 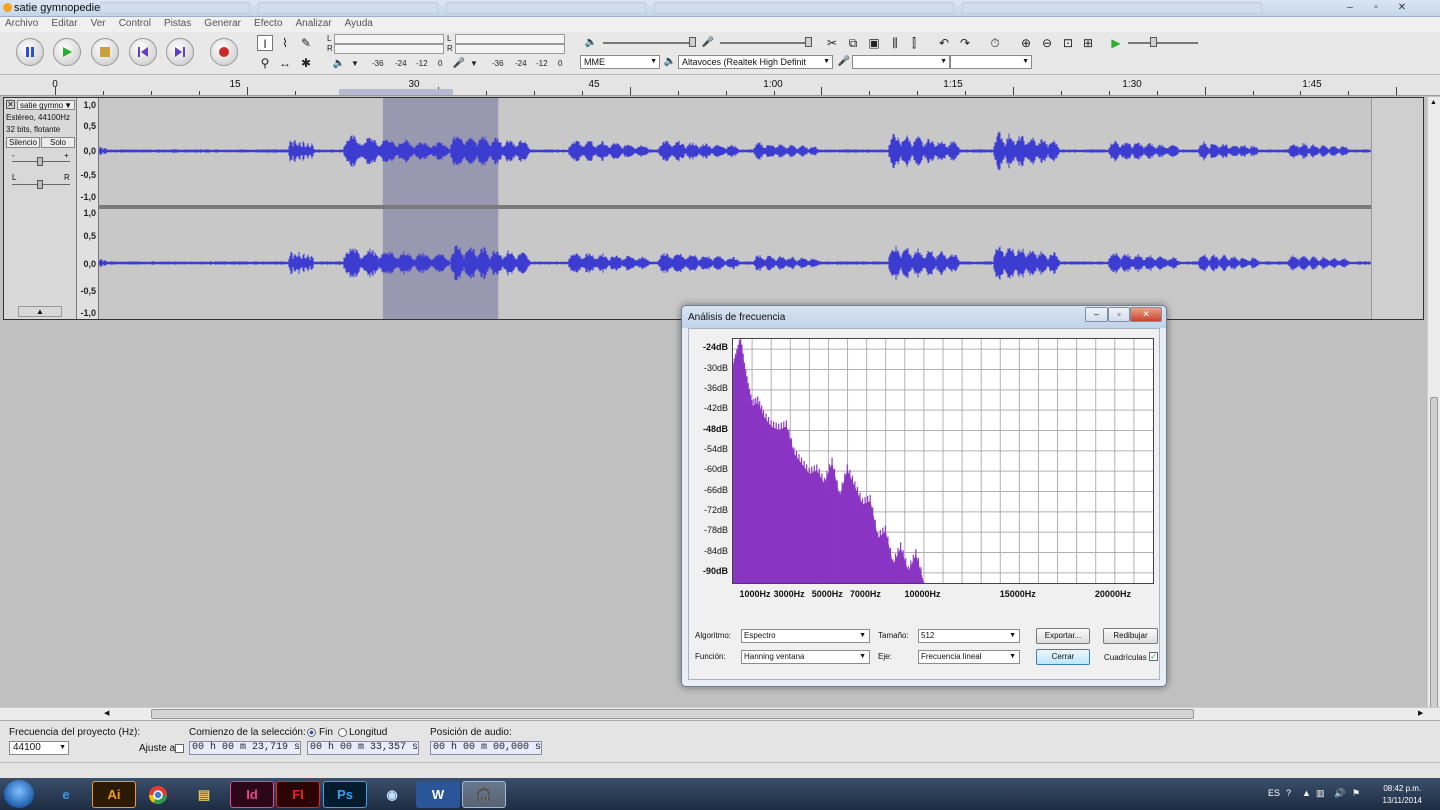 I want to click on stop-button, so click(x=105, y=52).